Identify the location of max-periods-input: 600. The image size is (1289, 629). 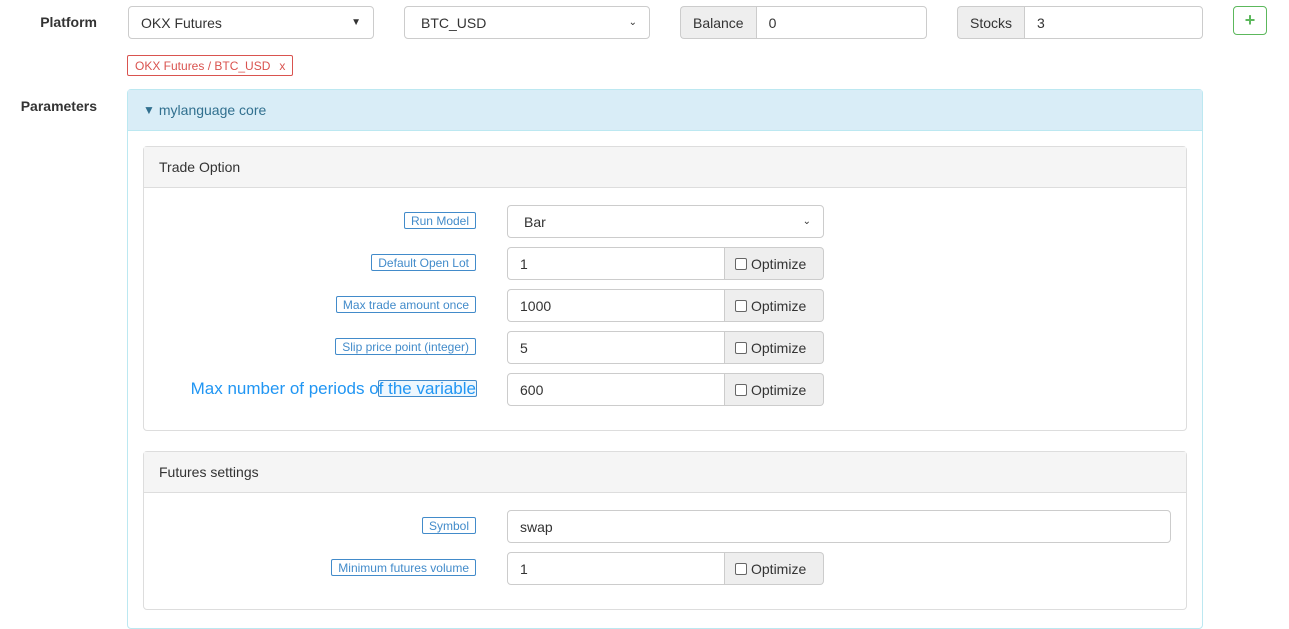
(616, 389).